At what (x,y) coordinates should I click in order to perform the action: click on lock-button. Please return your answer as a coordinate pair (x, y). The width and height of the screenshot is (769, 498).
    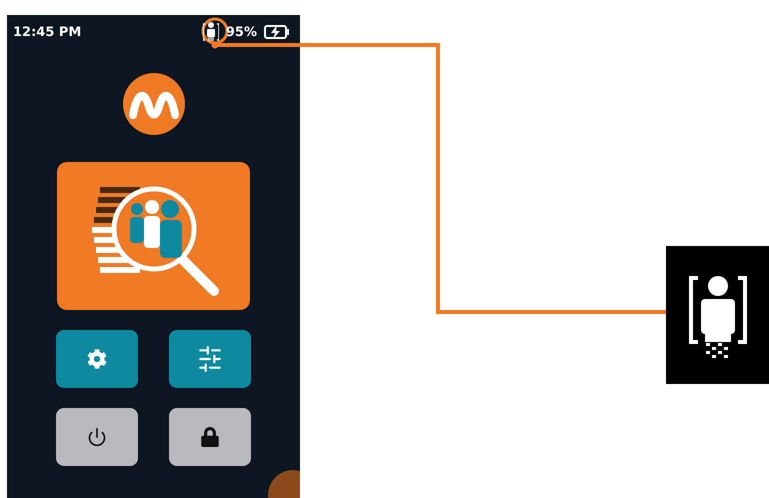
    Looking at the image, I should click on (210, 437).